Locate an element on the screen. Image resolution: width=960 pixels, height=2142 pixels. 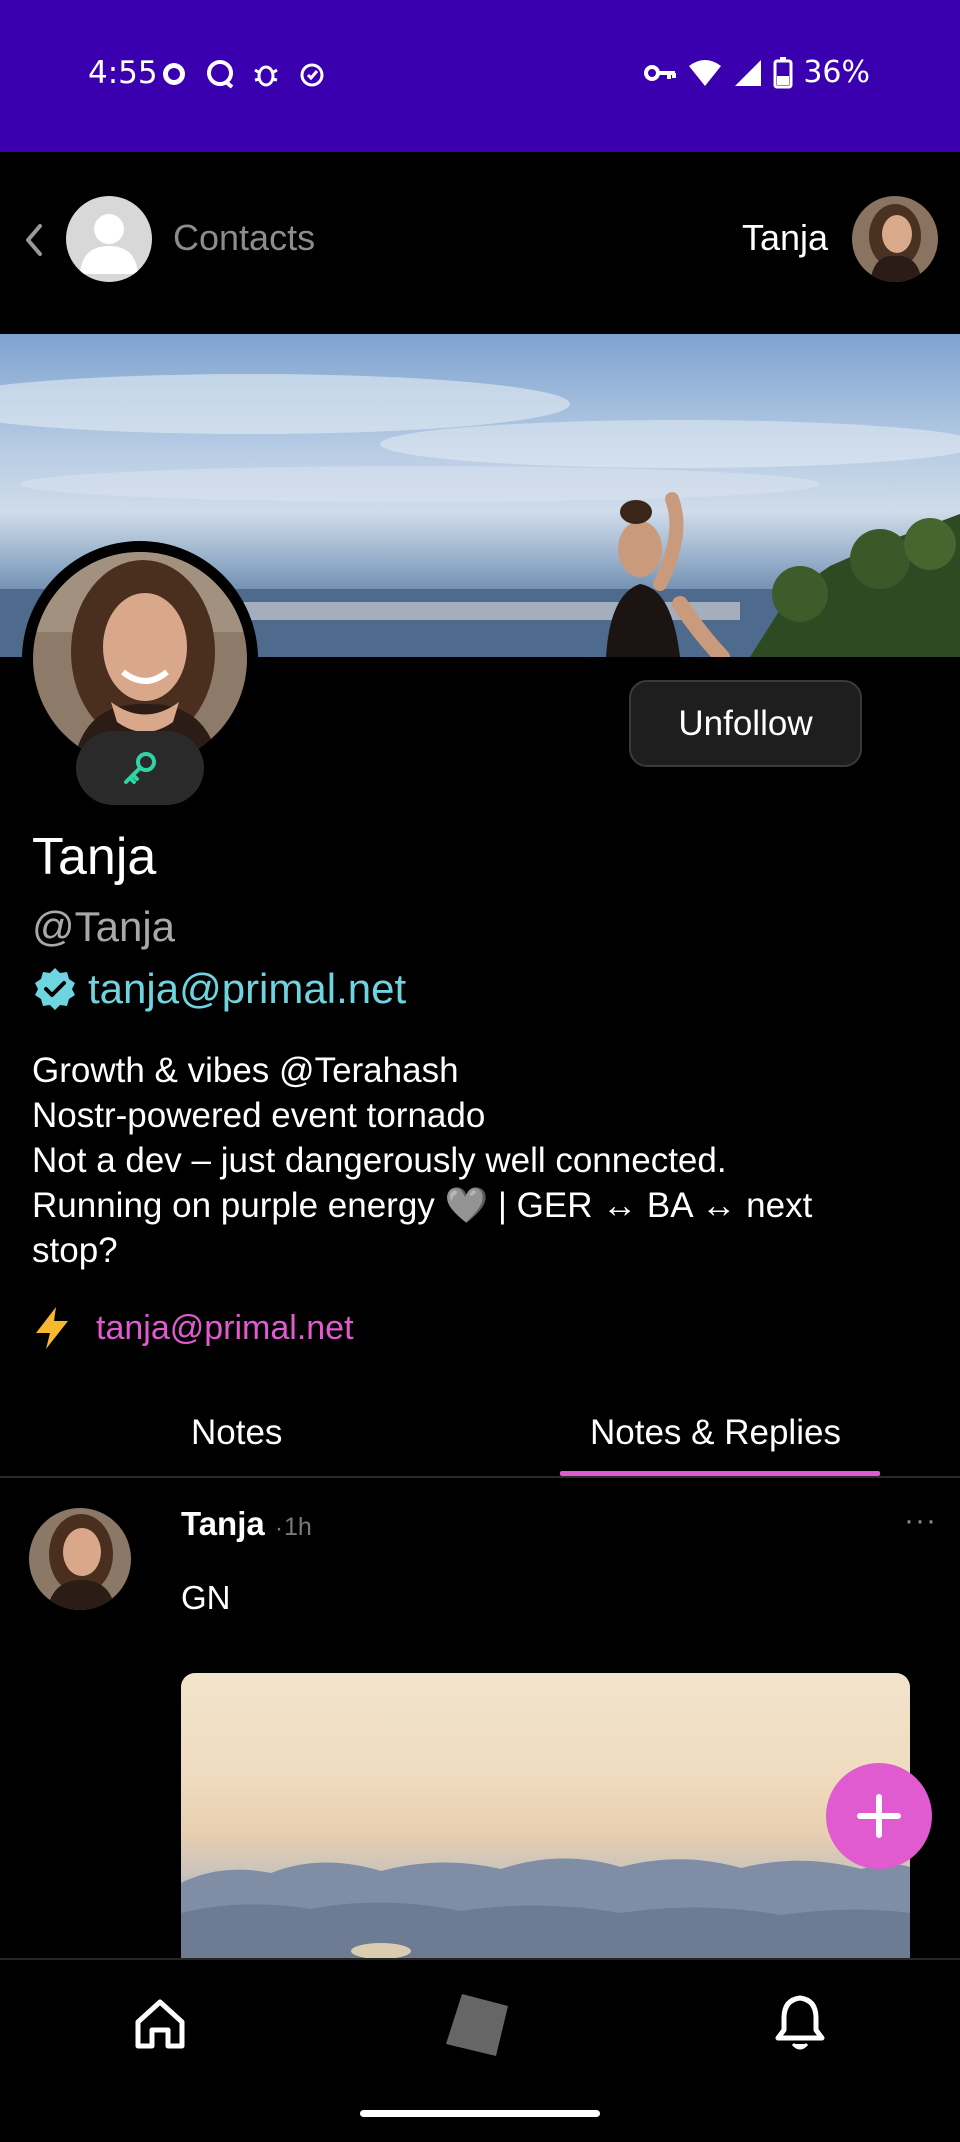
nip05-address: tanja@primal.net is located at coordinates (247, 989).